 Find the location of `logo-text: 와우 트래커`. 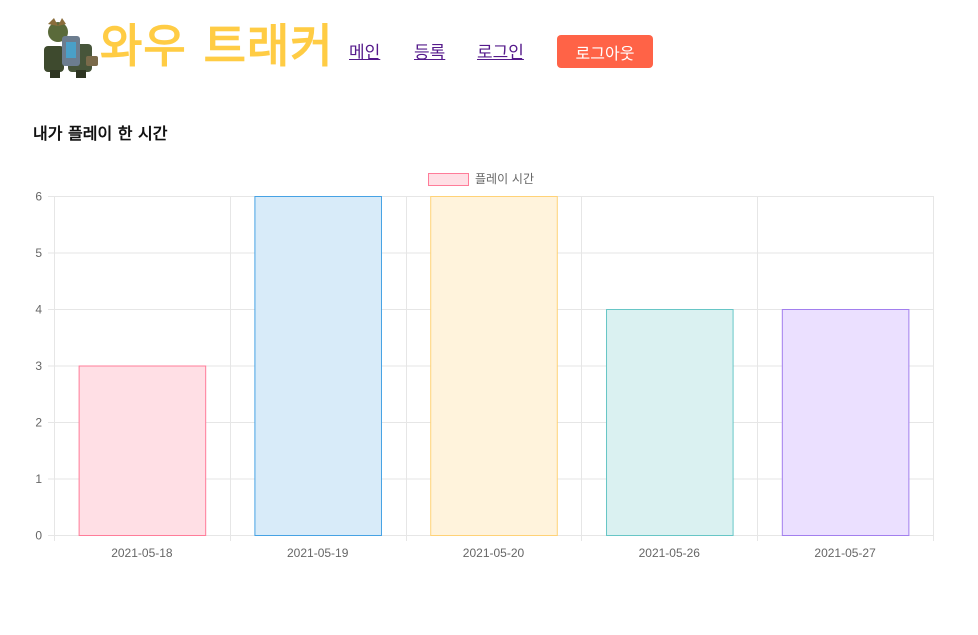

logo-text: 와우 트래커 is located at coordinates (217, 46).